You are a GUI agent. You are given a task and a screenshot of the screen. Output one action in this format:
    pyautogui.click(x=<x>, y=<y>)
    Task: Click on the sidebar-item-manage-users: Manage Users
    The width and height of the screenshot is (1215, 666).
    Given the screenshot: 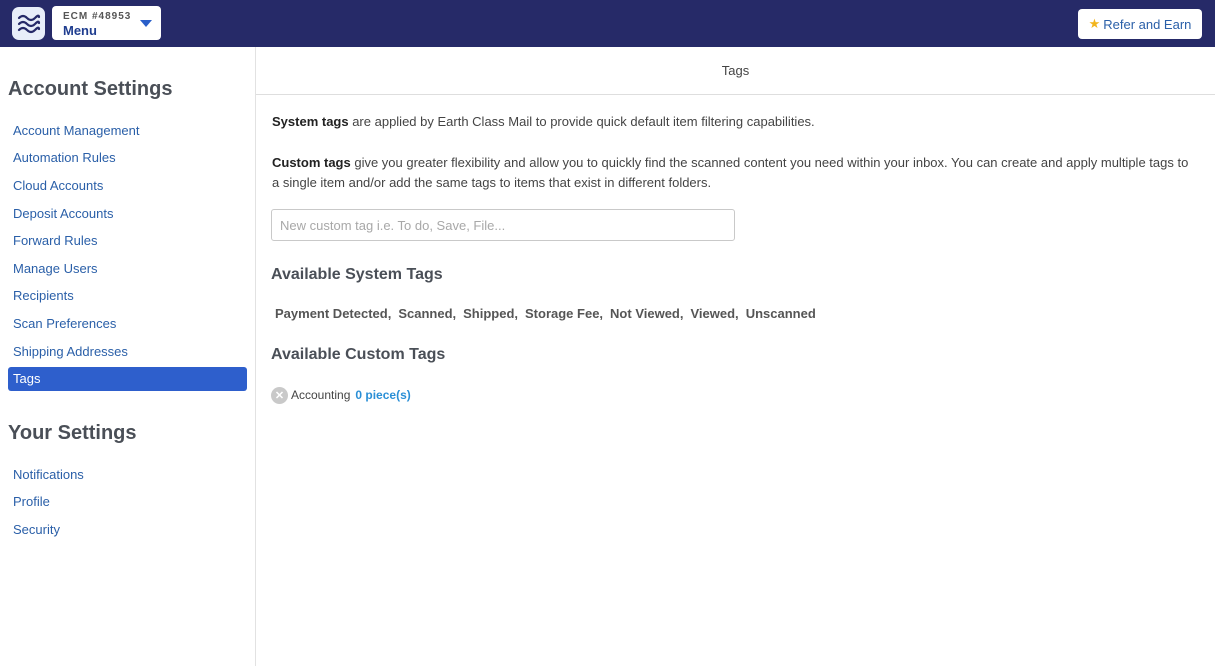 What is the action you would take?
    pyautogui.click(x=127, y=269)
    